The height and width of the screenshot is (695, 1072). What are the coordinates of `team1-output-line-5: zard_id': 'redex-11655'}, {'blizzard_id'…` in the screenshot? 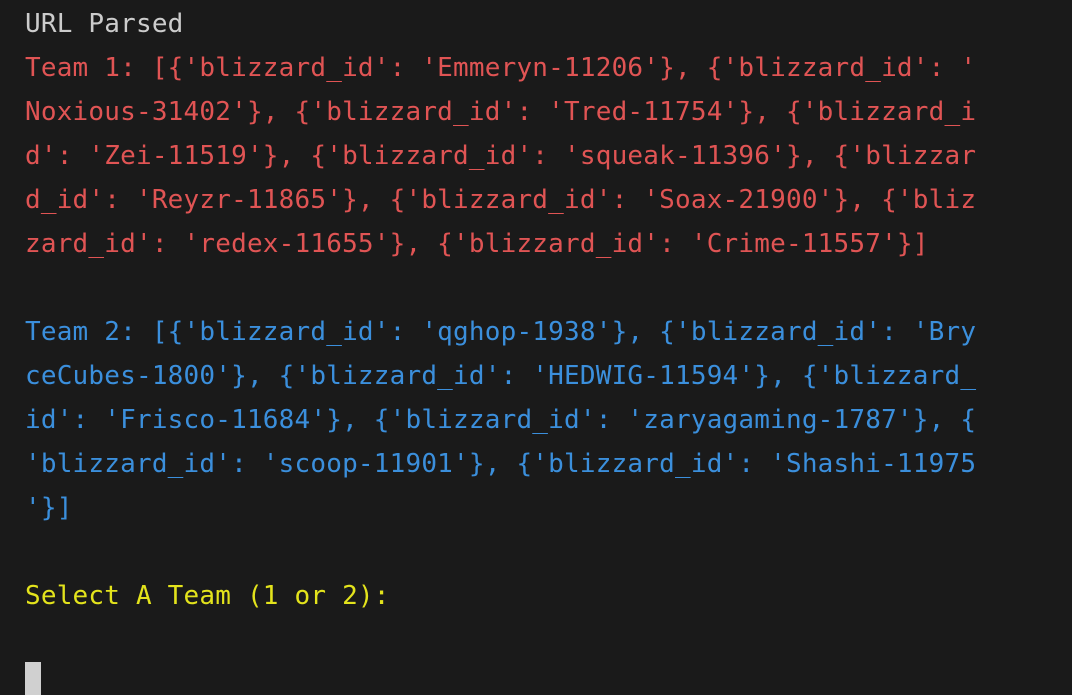 It's located at (477, 244).